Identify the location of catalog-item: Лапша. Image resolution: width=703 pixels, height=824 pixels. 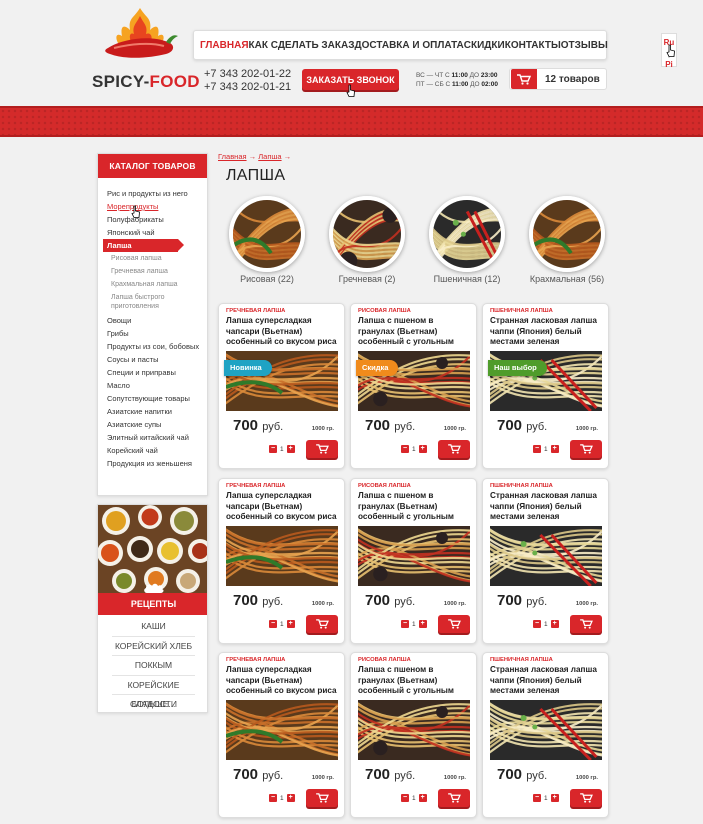
(143, 245).